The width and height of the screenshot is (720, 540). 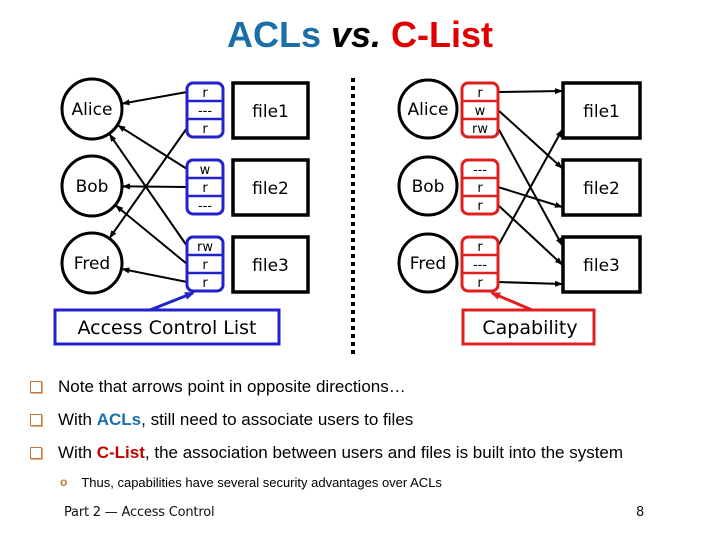 What do you see at coordinates (205, 170) in the screenshot?
I see `acl-entry: w` at bounding box center [205, 170].